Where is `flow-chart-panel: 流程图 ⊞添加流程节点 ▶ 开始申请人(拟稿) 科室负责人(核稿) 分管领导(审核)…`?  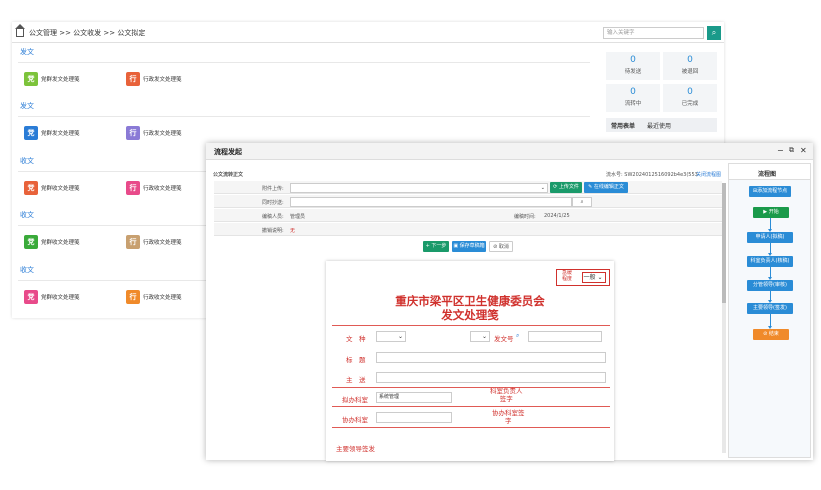 flow-chart-panel: 流程图 ⊞添加流程节点 ▶ 开始申请人(拟稿) 科室负责人(核稿) 分管领导(审核)… is located at coordinates (769, 310).